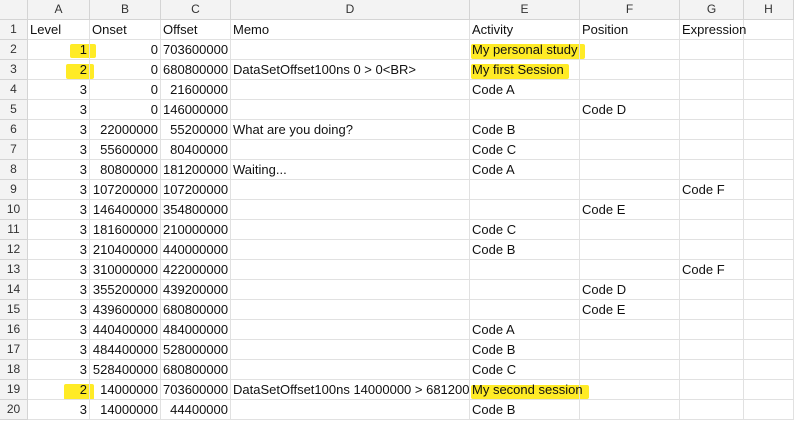 The image size is (794, 428). I want to click on row-header-17: 17, so click(14, 350).